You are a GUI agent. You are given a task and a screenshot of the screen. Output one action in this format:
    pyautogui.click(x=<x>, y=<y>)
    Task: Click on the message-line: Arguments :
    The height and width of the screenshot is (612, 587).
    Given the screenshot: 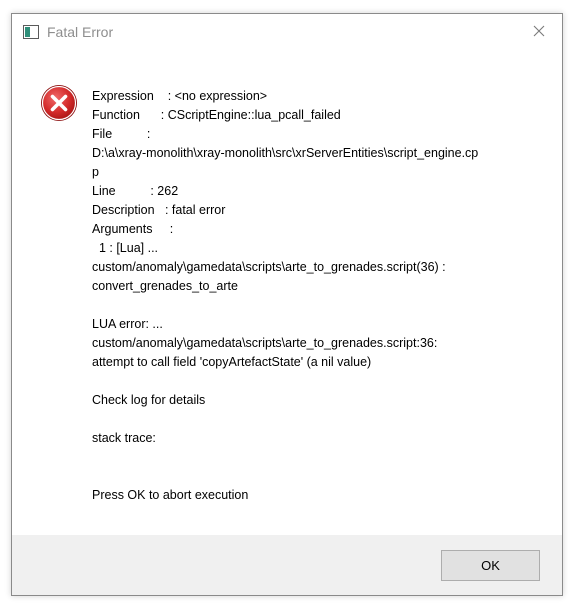 What is the action you would take?
    pyautogui.click(x=133, y=229)
    